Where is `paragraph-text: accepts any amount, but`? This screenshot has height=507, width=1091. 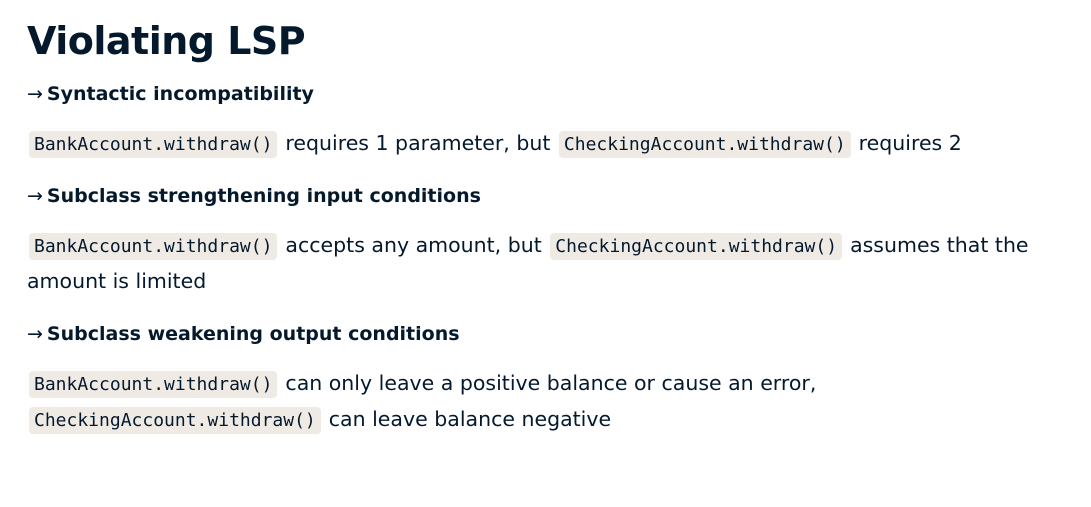 paragraph-text: accepts any amount, but is located at coordinates (413, 245).